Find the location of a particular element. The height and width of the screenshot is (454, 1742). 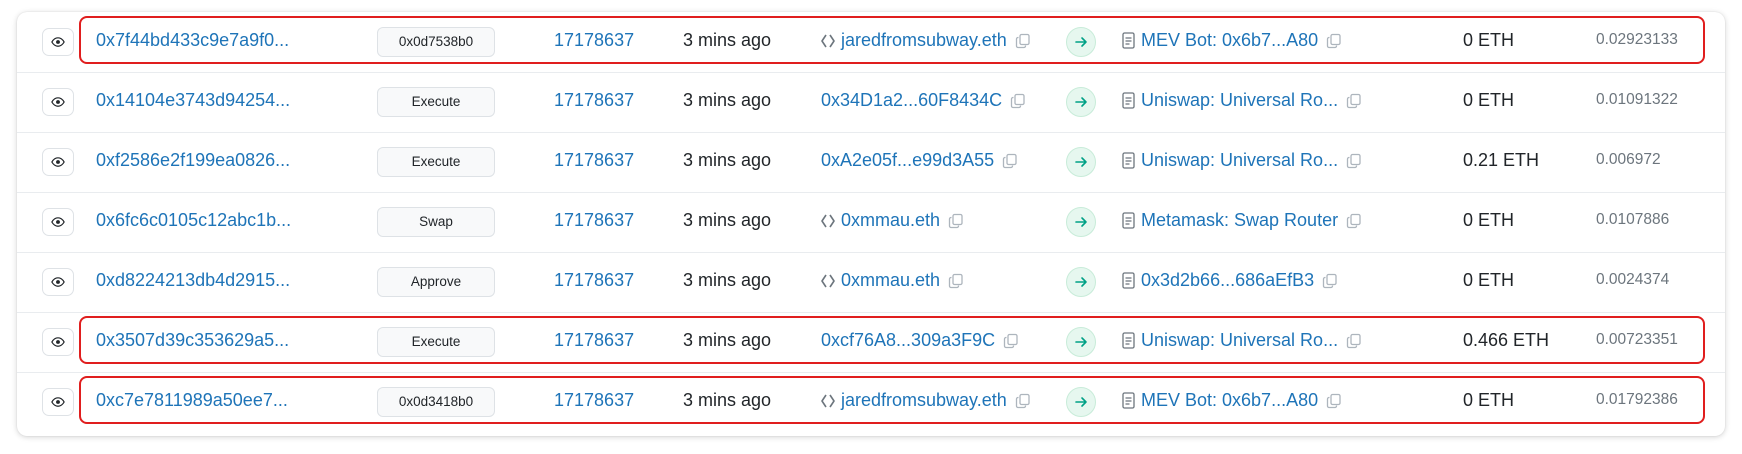

method-badge: 0x0d7538b0 is located at coordinates (436, 42).